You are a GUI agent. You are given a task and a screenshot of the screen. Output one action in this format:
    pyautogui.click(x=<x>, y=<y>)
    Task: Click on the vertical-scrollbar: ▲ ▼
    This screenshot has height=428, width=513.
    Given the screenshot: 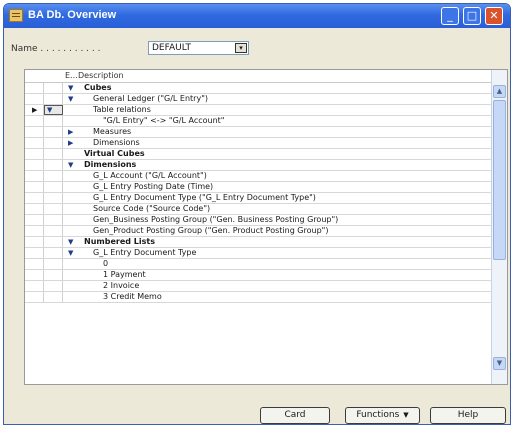 What is the action you would take?
    pyautogui.click(x=499, y=227)
    